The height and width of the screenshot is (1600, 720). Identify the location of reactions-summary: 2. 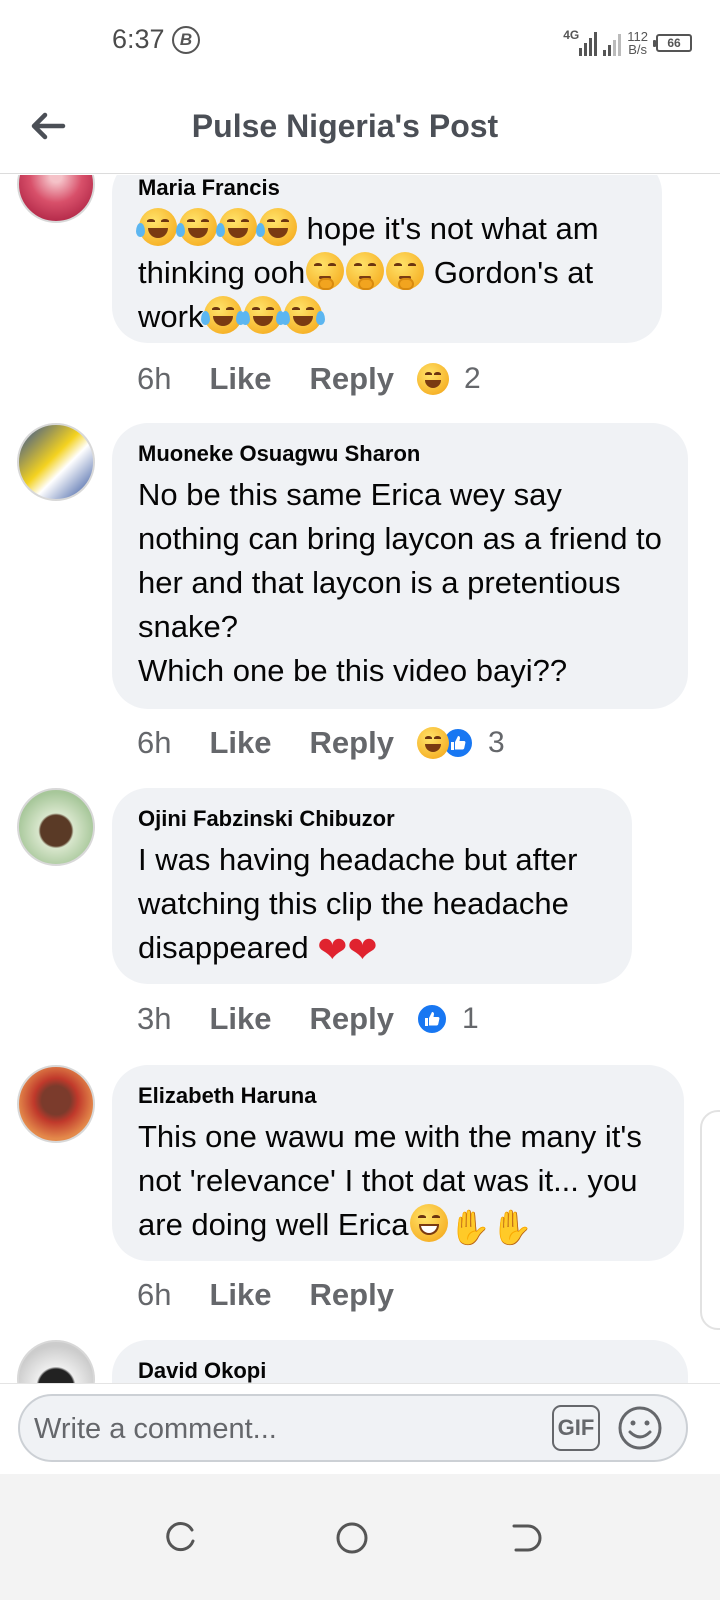
(448, 379).